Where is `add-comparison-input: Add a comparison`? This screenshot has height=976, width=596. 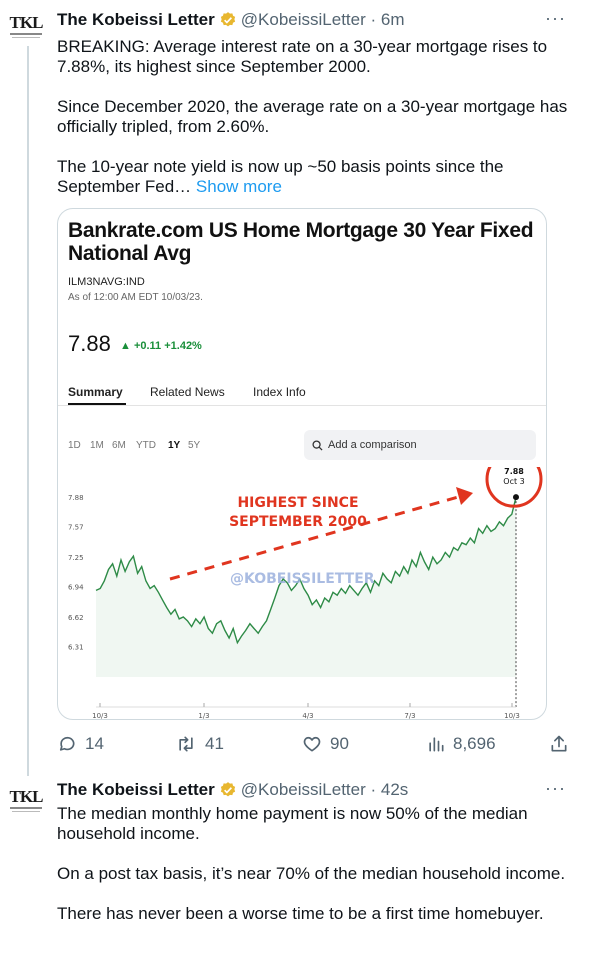 add-comparison-input: Add a comparison is located at coordinates (420, 445).